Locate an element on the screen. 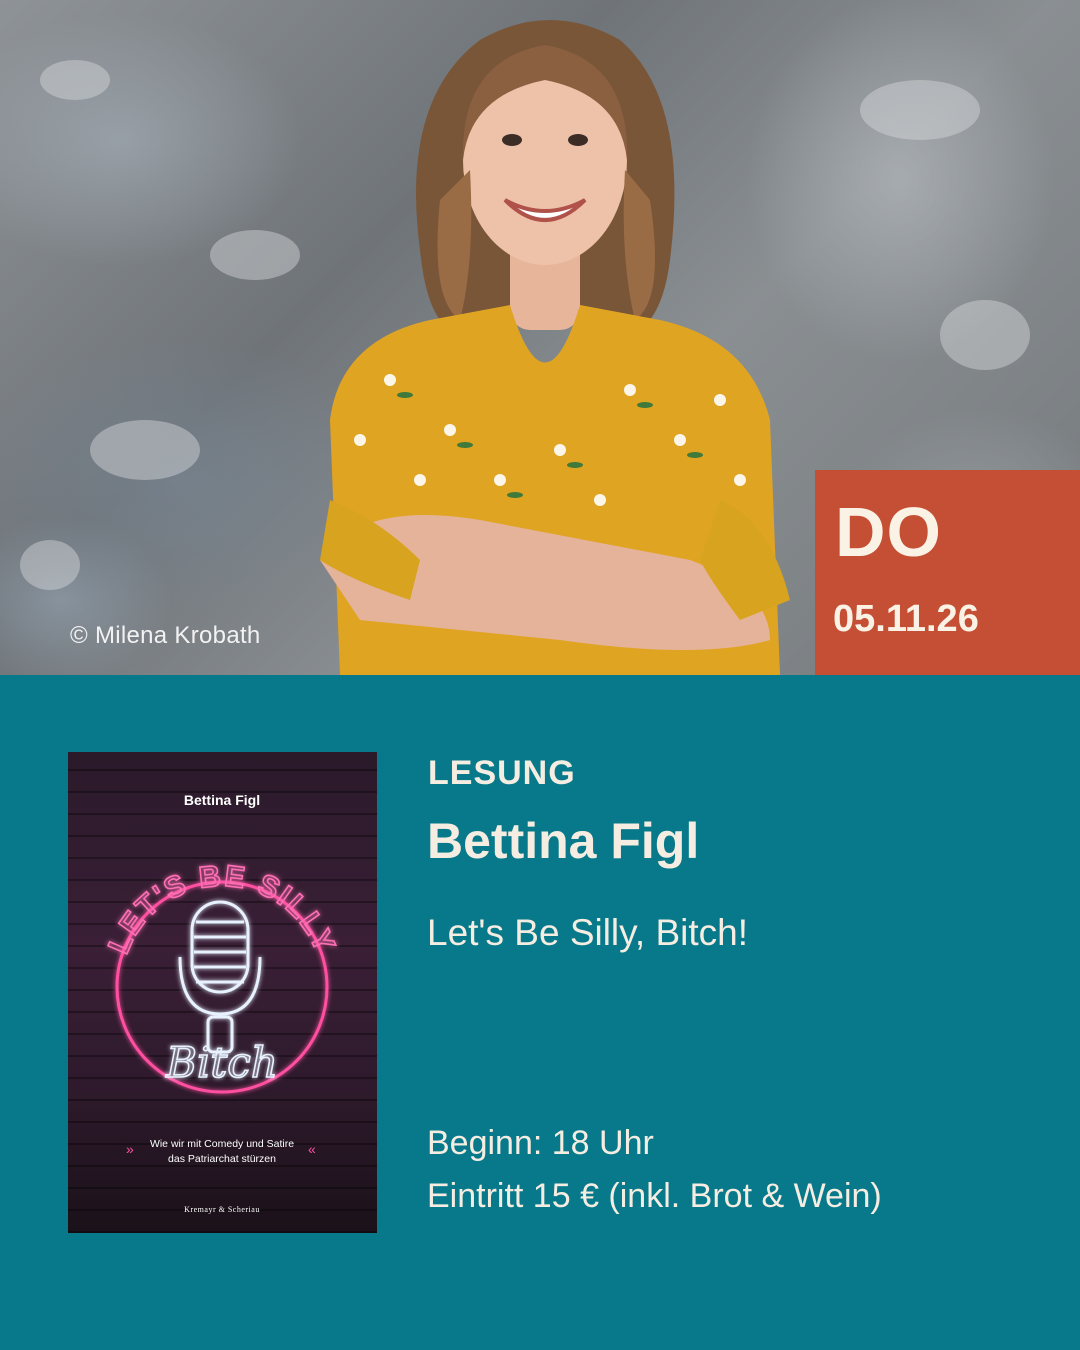 This screenshot has height=1350, width=1080. event-date: 05.11.26 is located at coordinates (906, 619).